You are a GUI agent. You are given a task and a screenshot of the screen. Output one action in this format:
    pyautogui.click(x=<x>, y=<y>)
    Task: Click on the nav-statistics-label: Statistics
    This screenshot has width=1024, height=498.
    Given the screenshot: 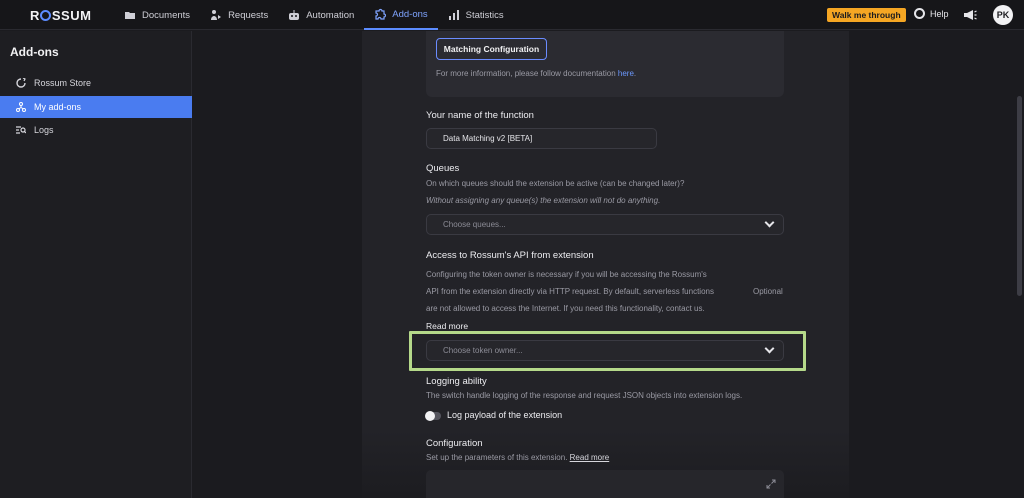 What is the action you would take?
    pyautogui.click(x=484, y=15)
    